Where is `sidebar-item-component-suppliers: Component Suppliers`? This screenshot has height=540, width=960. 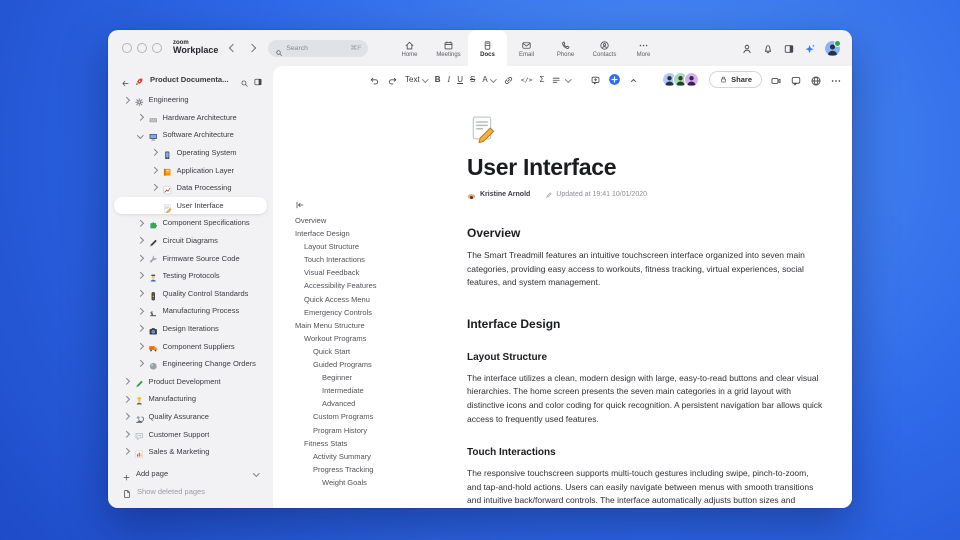
sidebar-item-component-suppliers: Component Suppliers is located at coordinates (190, 346).